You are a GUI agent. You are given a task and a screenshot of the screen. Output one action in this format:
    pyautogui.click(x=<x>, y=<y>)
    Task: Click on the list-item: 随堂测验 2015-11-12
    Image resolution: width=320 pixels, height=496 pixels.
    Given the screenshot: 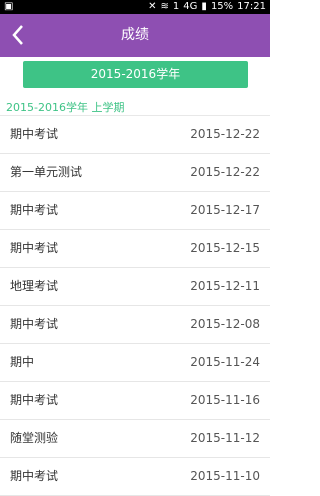 What is the action you would take?
    pyautogui.click(x=135, y=439)
    